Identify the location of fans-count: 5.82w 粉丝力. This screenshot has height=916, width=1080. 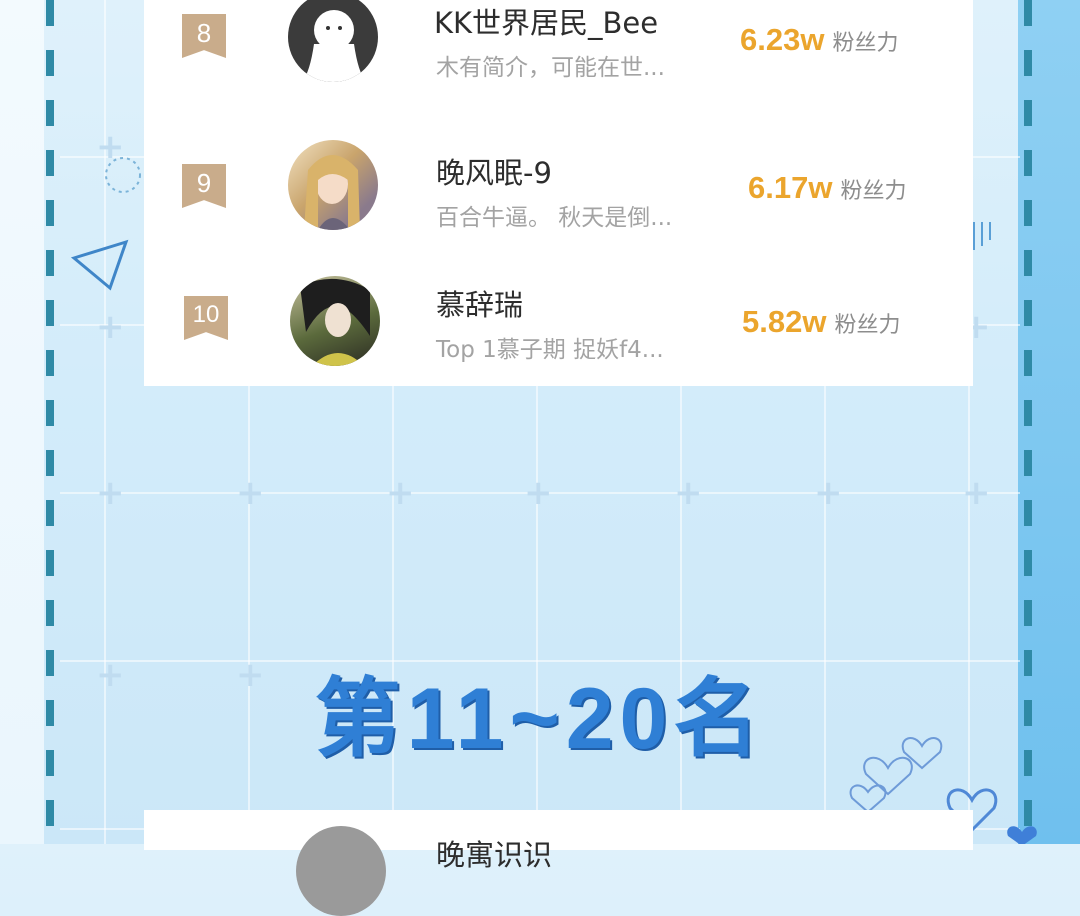
(821, 322).